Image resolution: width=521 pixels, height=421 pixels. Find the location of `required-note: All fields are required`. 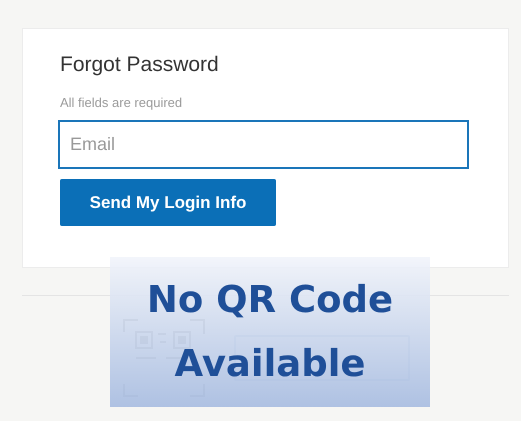

required-note: All fields are required is located at coordinates (122, 102).